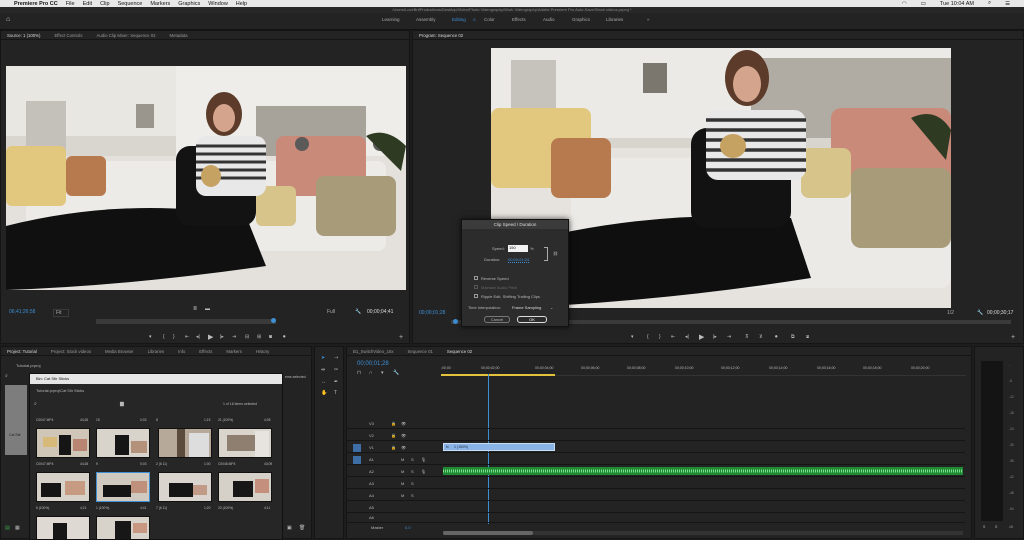  What do you see at coordinates (373, 364) in the screenshot?
I see `timeline-timecode: 00;00;01;28` at bounding box center [373, 364].